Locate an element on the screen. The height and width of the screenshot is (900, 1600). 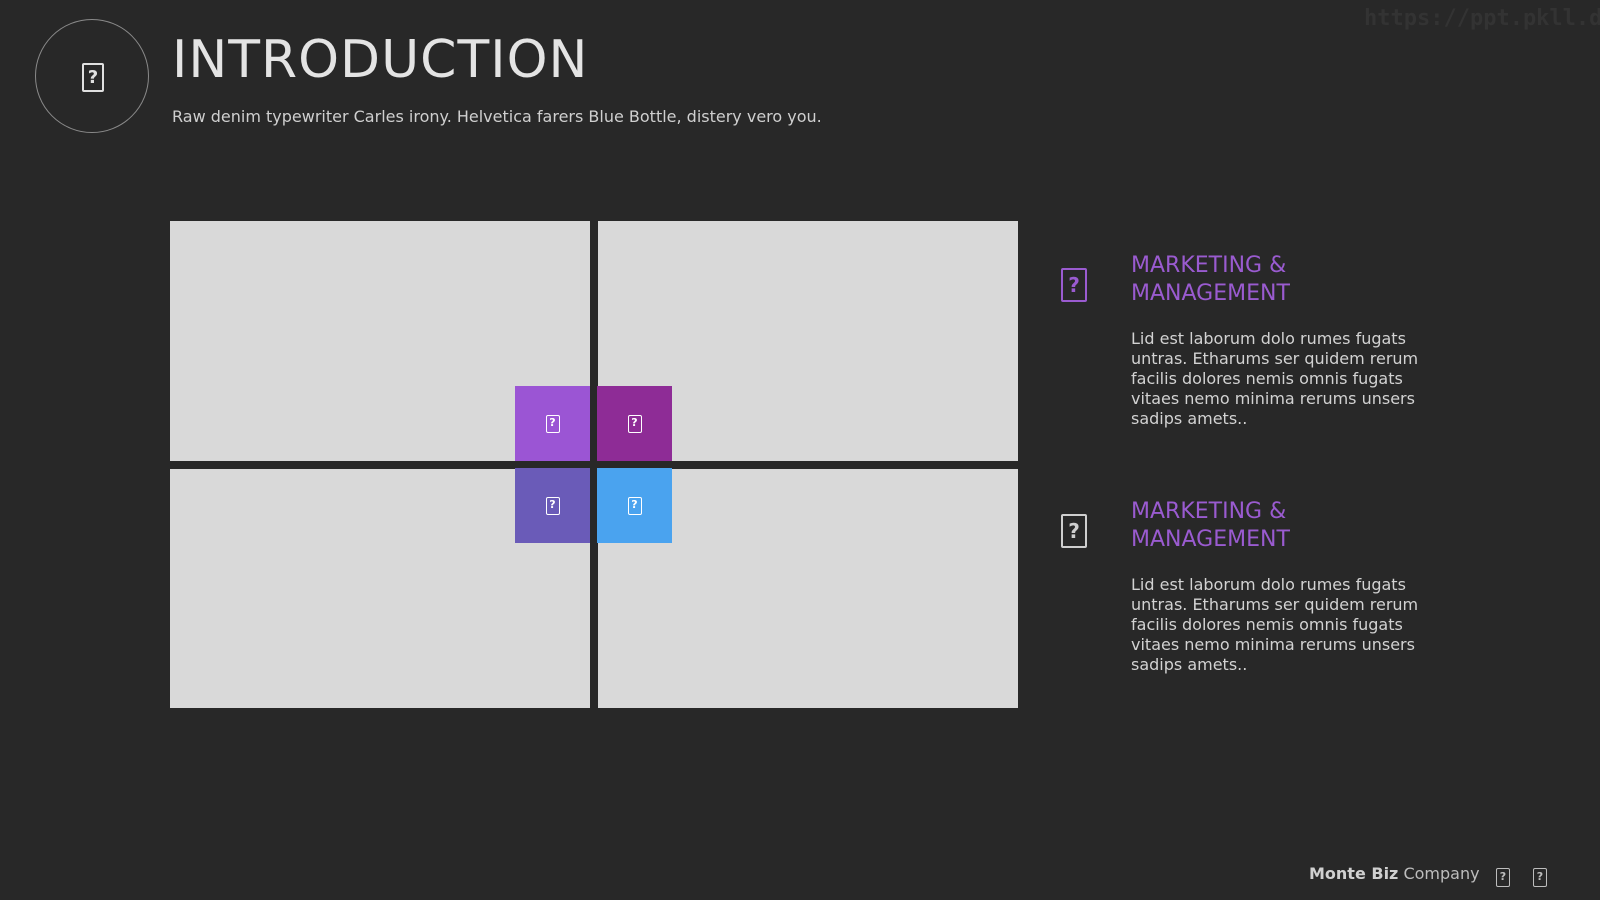
tile-purple: ? is located at coordinates (552, 423).